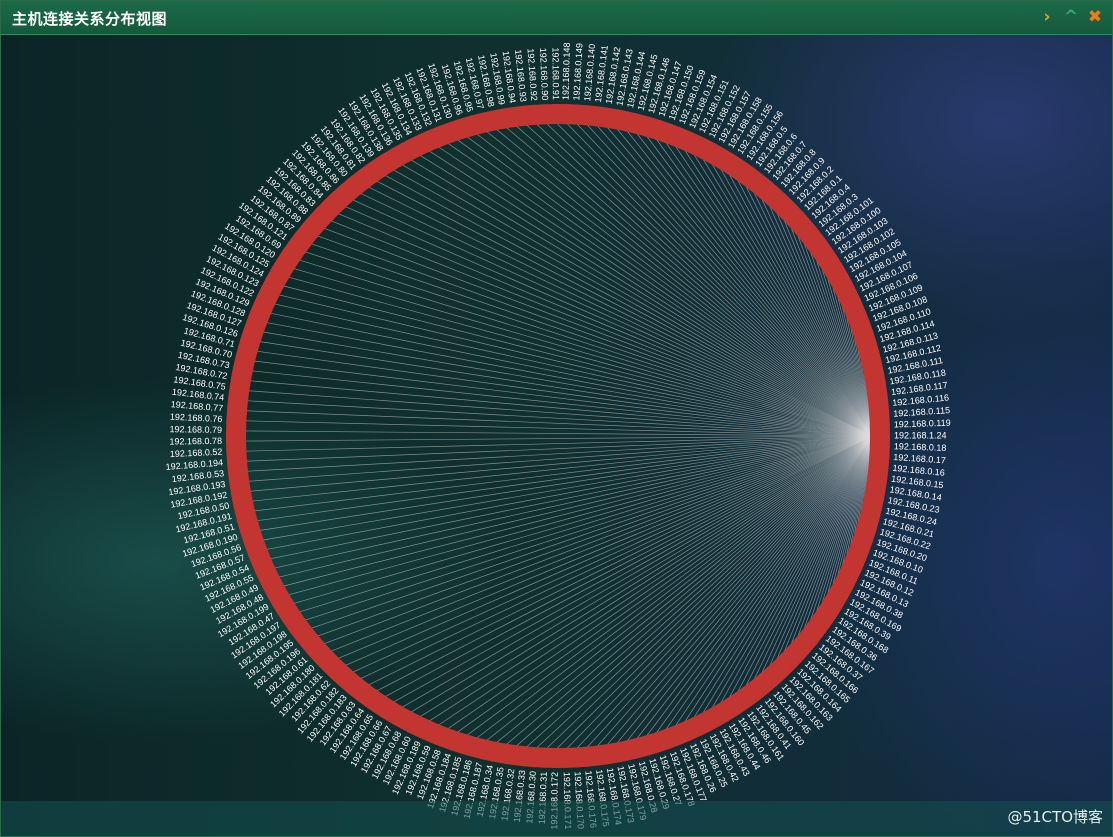 Image resolution: width=1113 pixels, height=837 pixels. What do you see at coordinates (920, 447) in the screenshot?
I see `node-label: 192.168.0.18` at bounding box center [920, 447].